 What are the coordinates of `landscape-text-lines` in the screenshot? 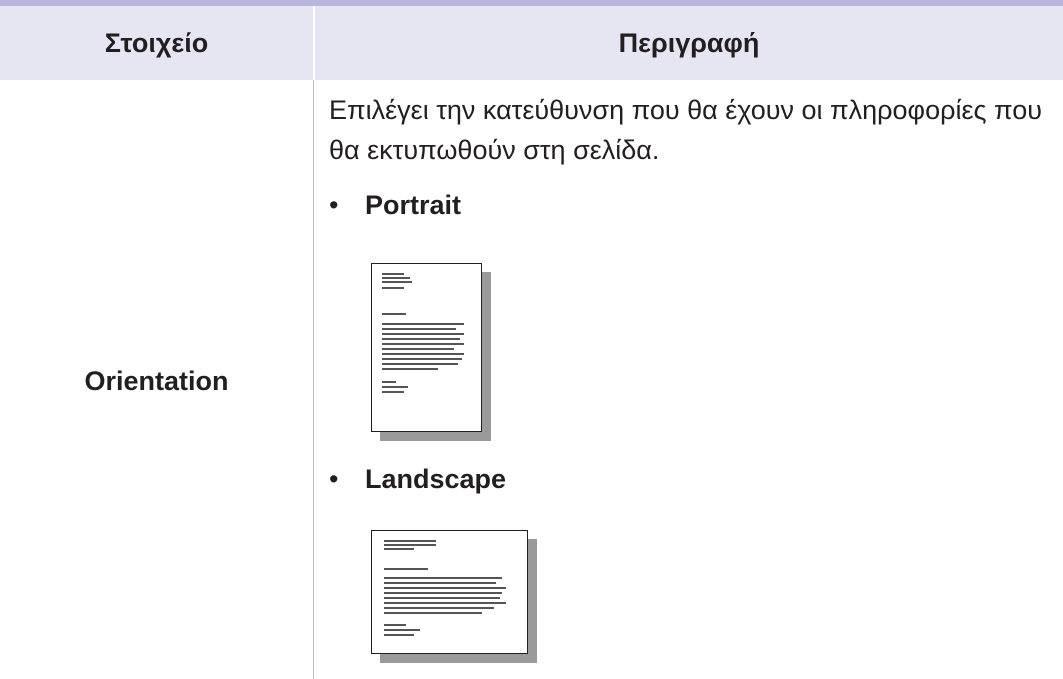 It's located at (445, 588).